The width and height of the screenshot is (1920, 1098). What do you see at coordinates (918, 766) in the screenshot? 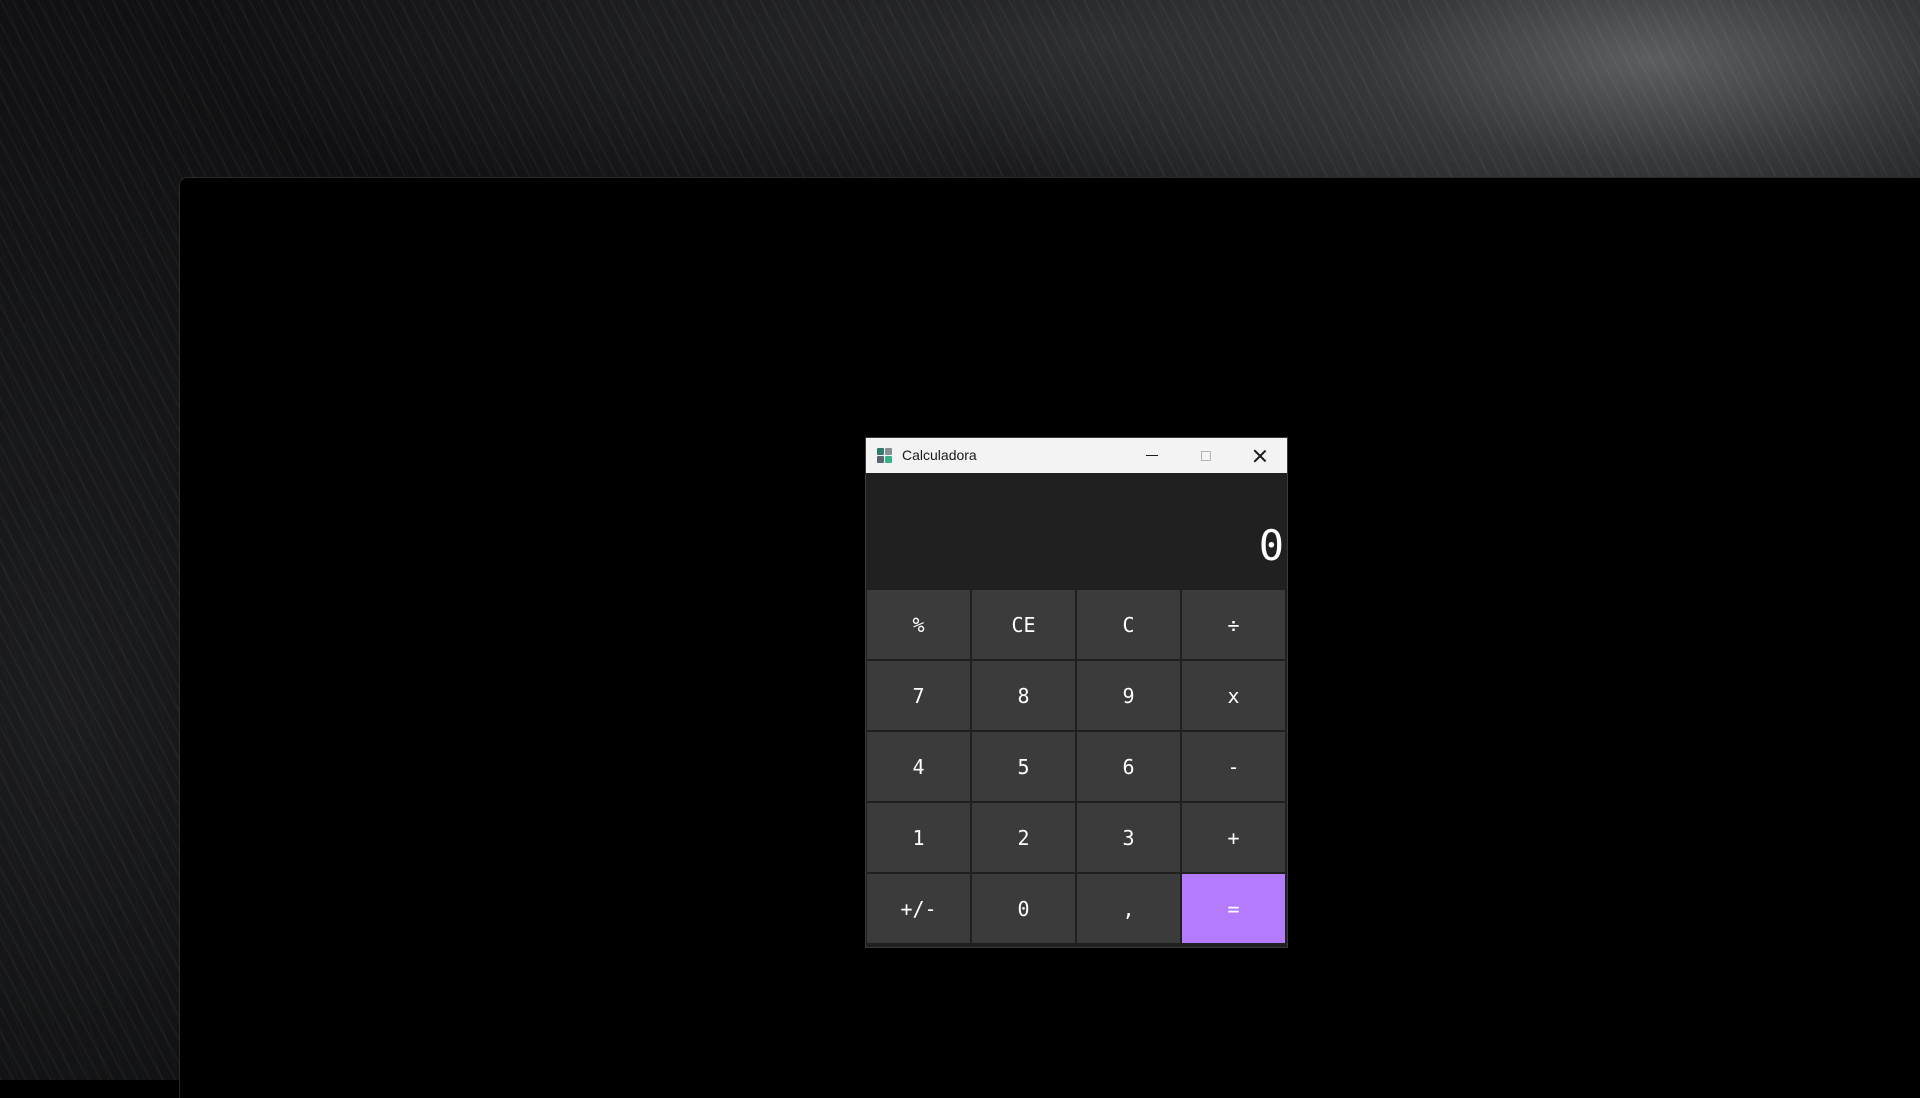
I see `digit-4-button: 4` at bounding box center [918, 766].